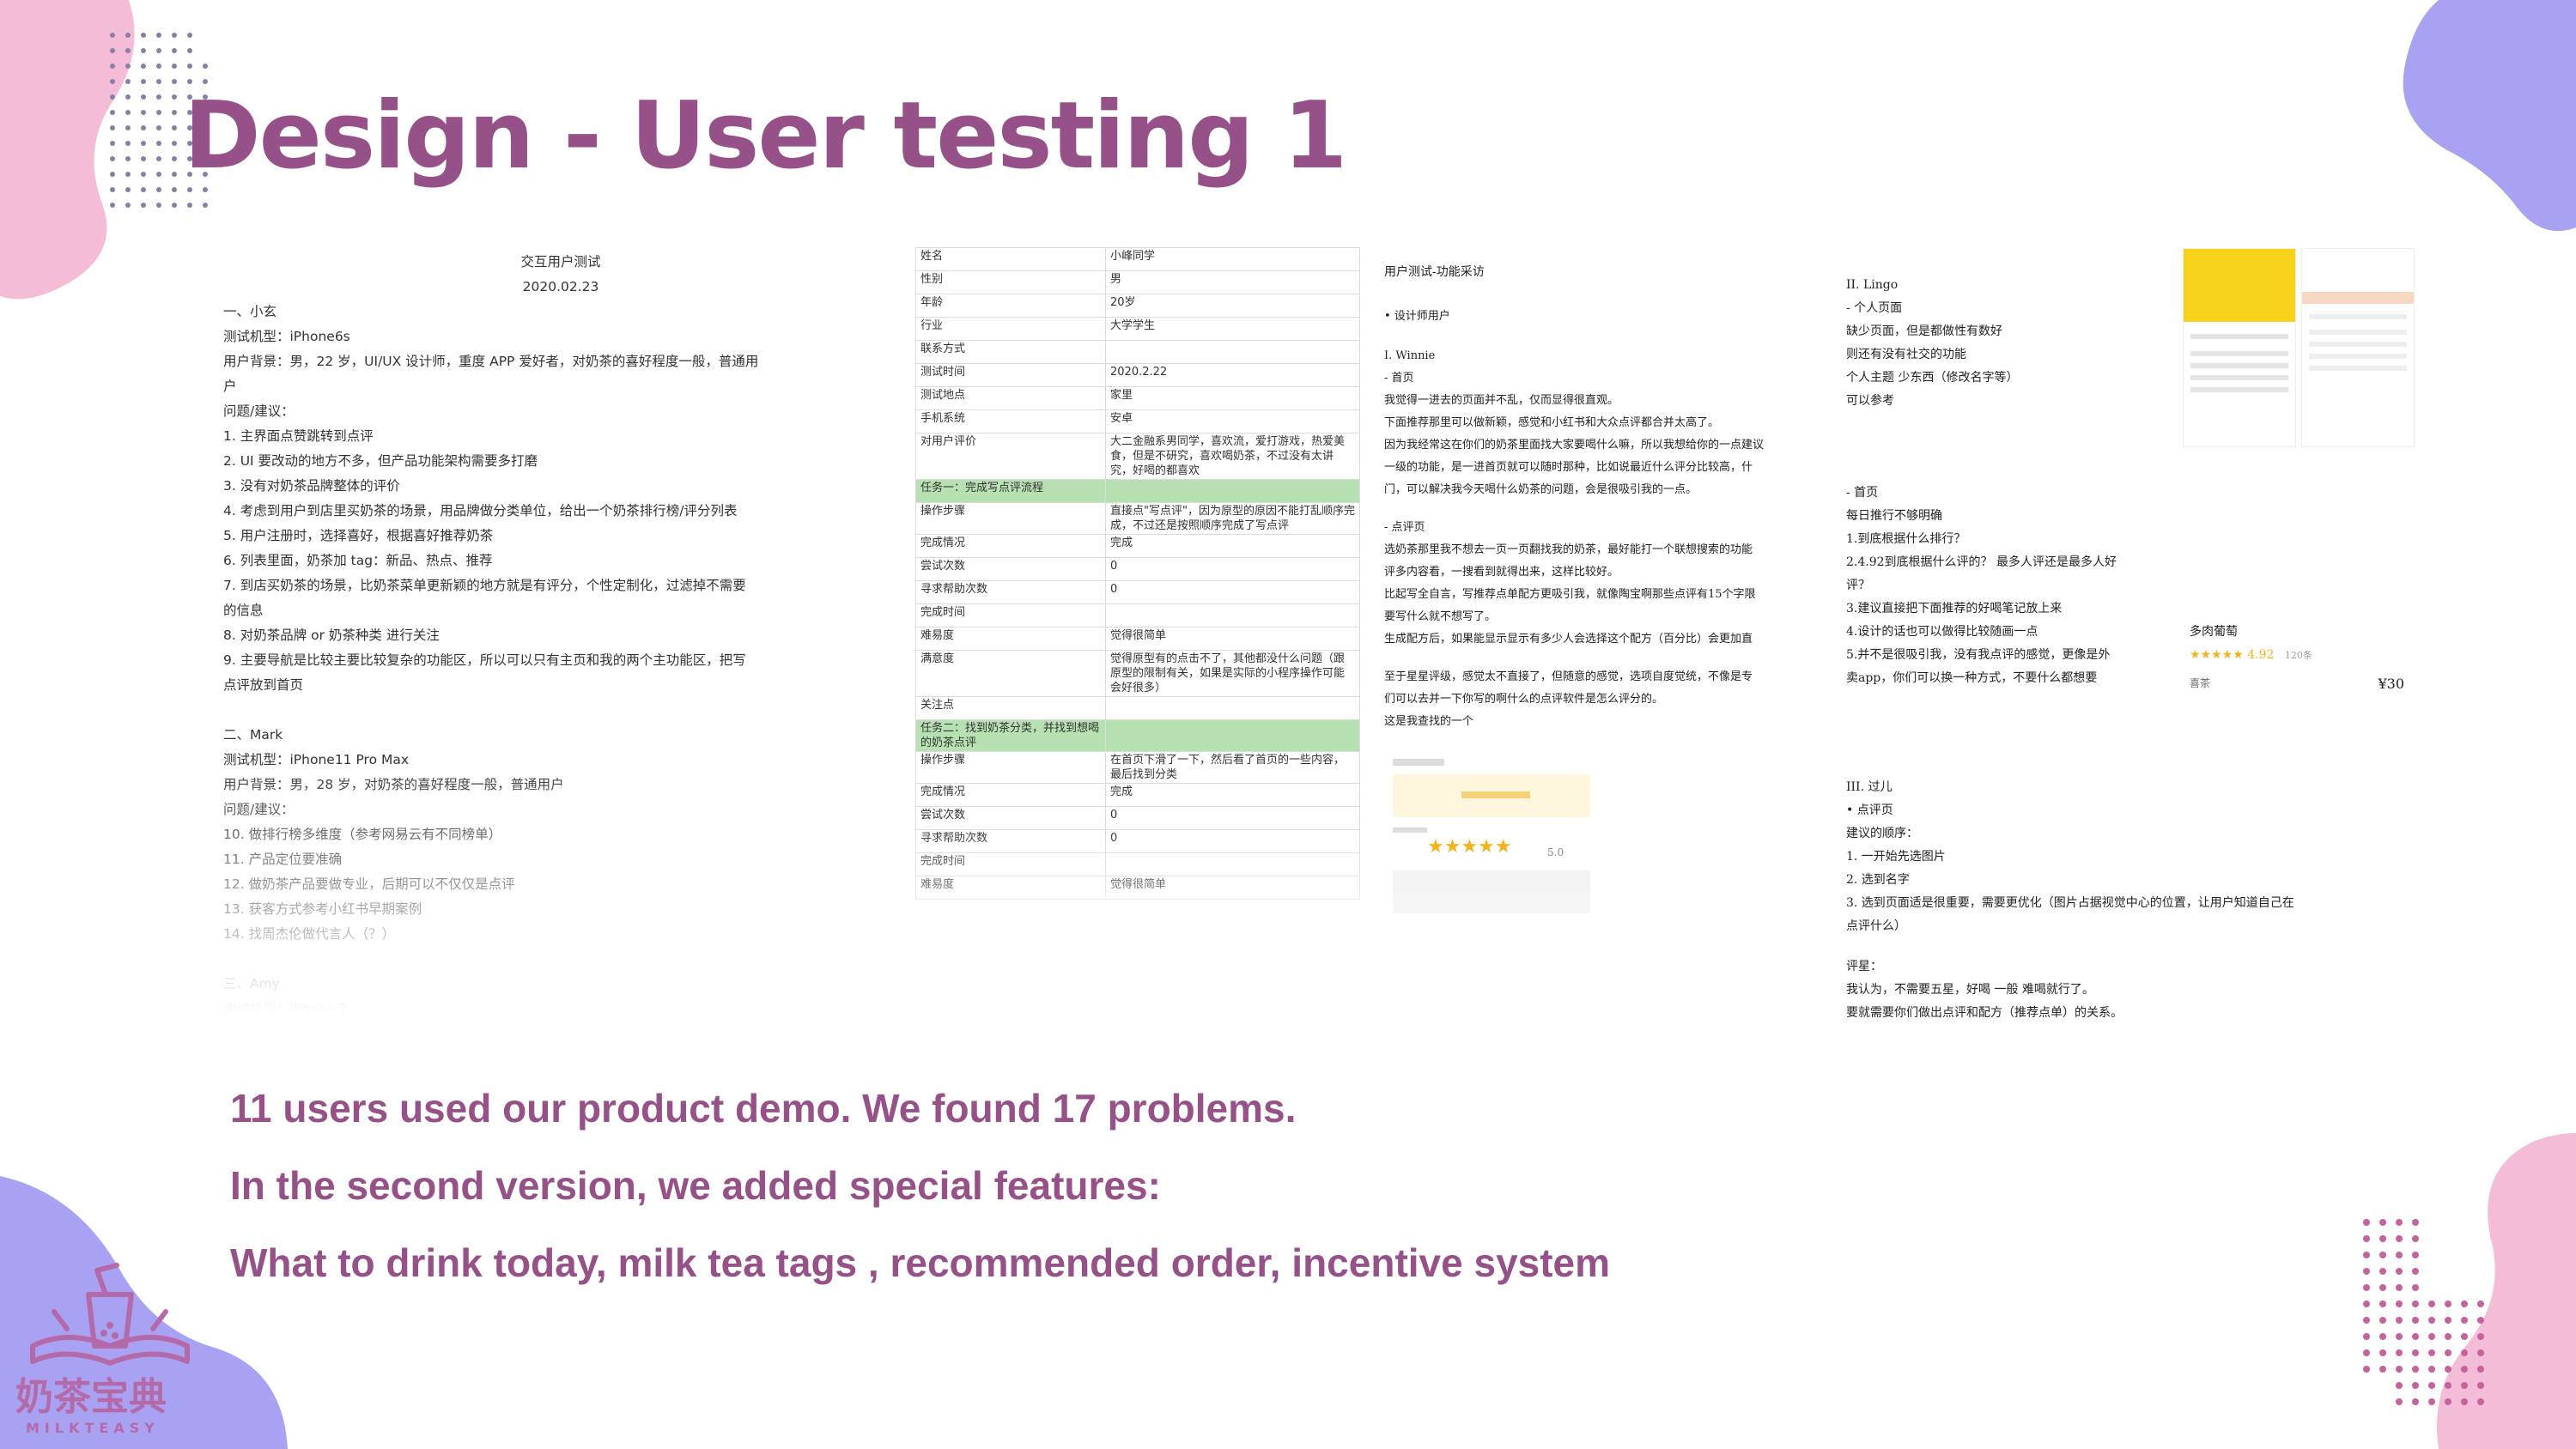 The width and height of the screenshot is (2576, 1449). Describe the element at coordinates (1417, 316) in the screenshot. I see `interview-bullet: • 设计师用户` at that location.